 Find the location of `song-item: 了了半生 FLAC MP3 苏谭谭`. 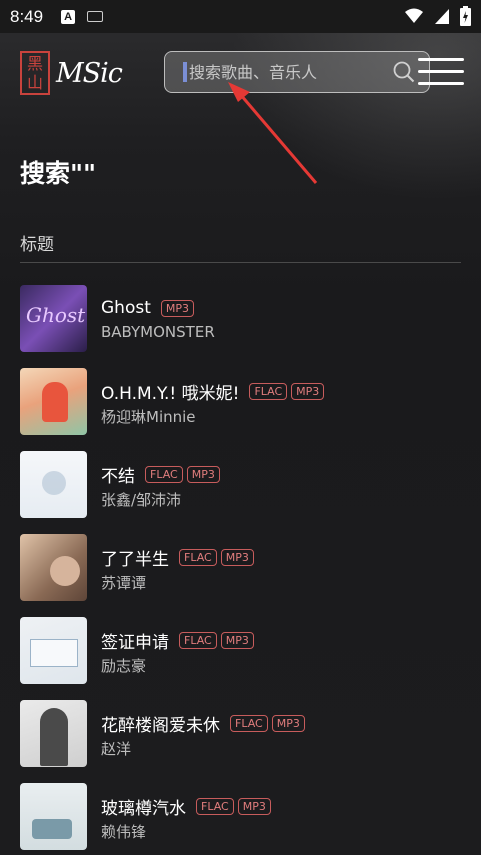

song-item: 了了半生 FLAC MP3 苏谭谭 is located at coordinates (240, 575).